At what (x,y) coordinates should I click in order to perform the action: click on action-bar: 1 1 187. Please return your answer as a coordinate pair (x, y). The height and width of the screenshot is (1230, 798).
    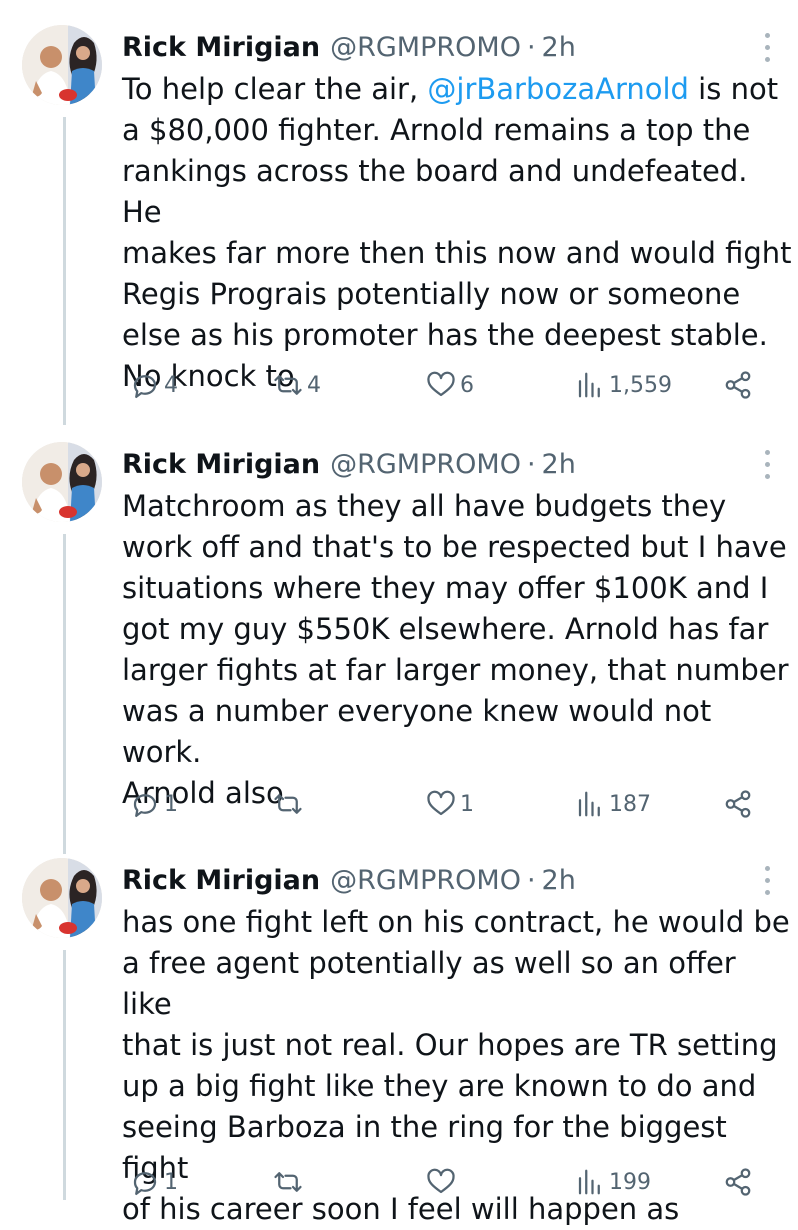
    Looking at the image, I should click on (399, 804).